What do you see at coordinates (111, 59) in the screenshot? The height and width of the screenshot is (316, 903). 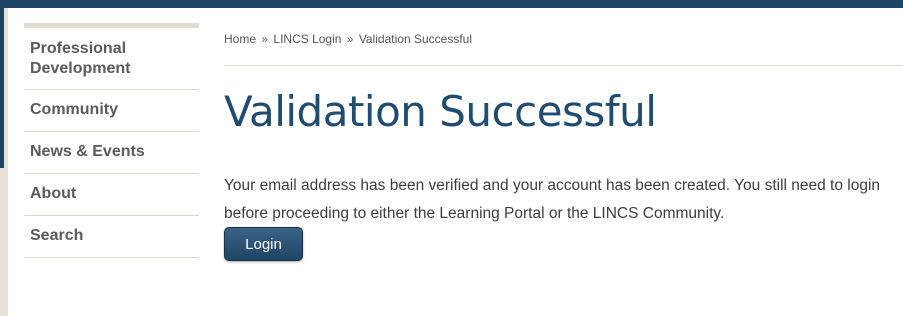 I see `sidebar-item-professional-development: Professional Development` at bounding box center [111, 59].